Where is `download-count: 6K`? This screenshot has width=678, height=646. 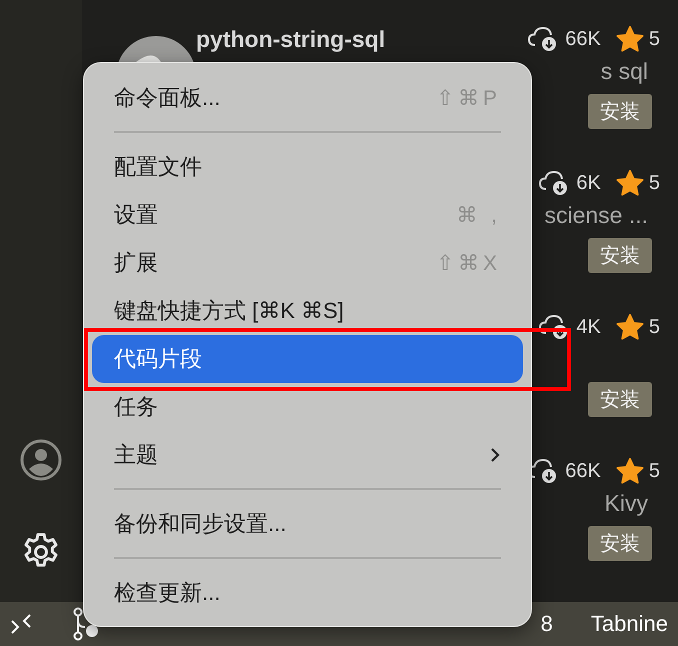
download-count: 6K is located at coordinates (588, 183).